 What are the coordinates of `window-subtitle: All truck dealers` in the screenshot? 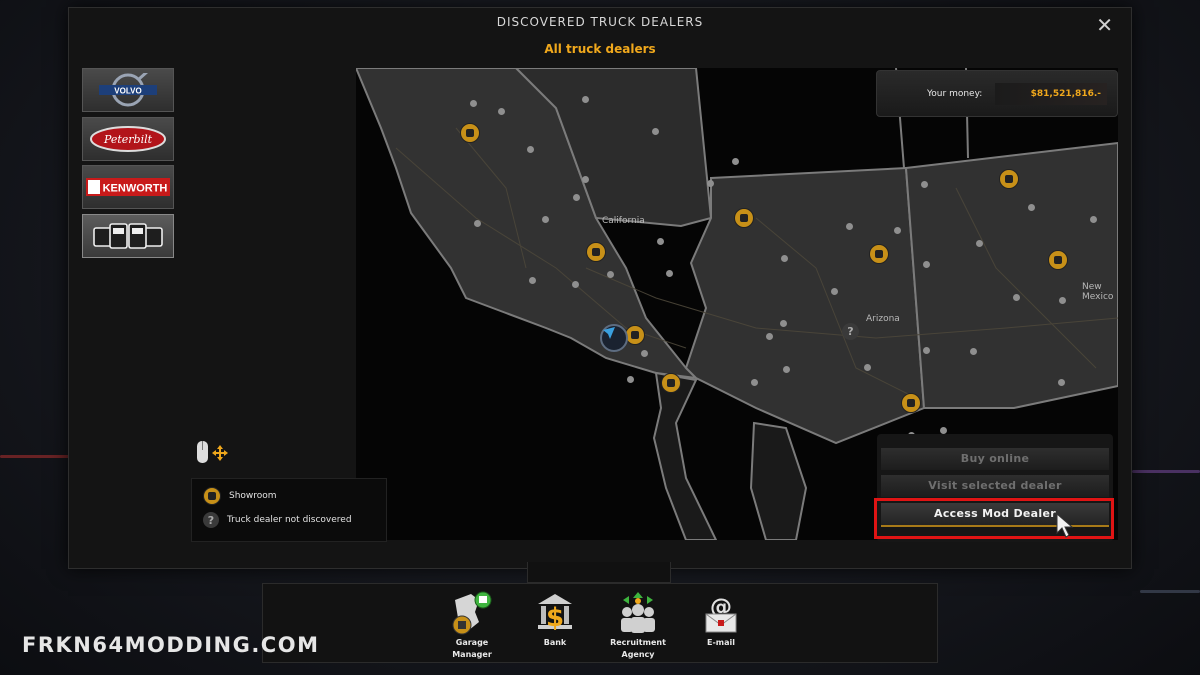 It's located at (600, 49).